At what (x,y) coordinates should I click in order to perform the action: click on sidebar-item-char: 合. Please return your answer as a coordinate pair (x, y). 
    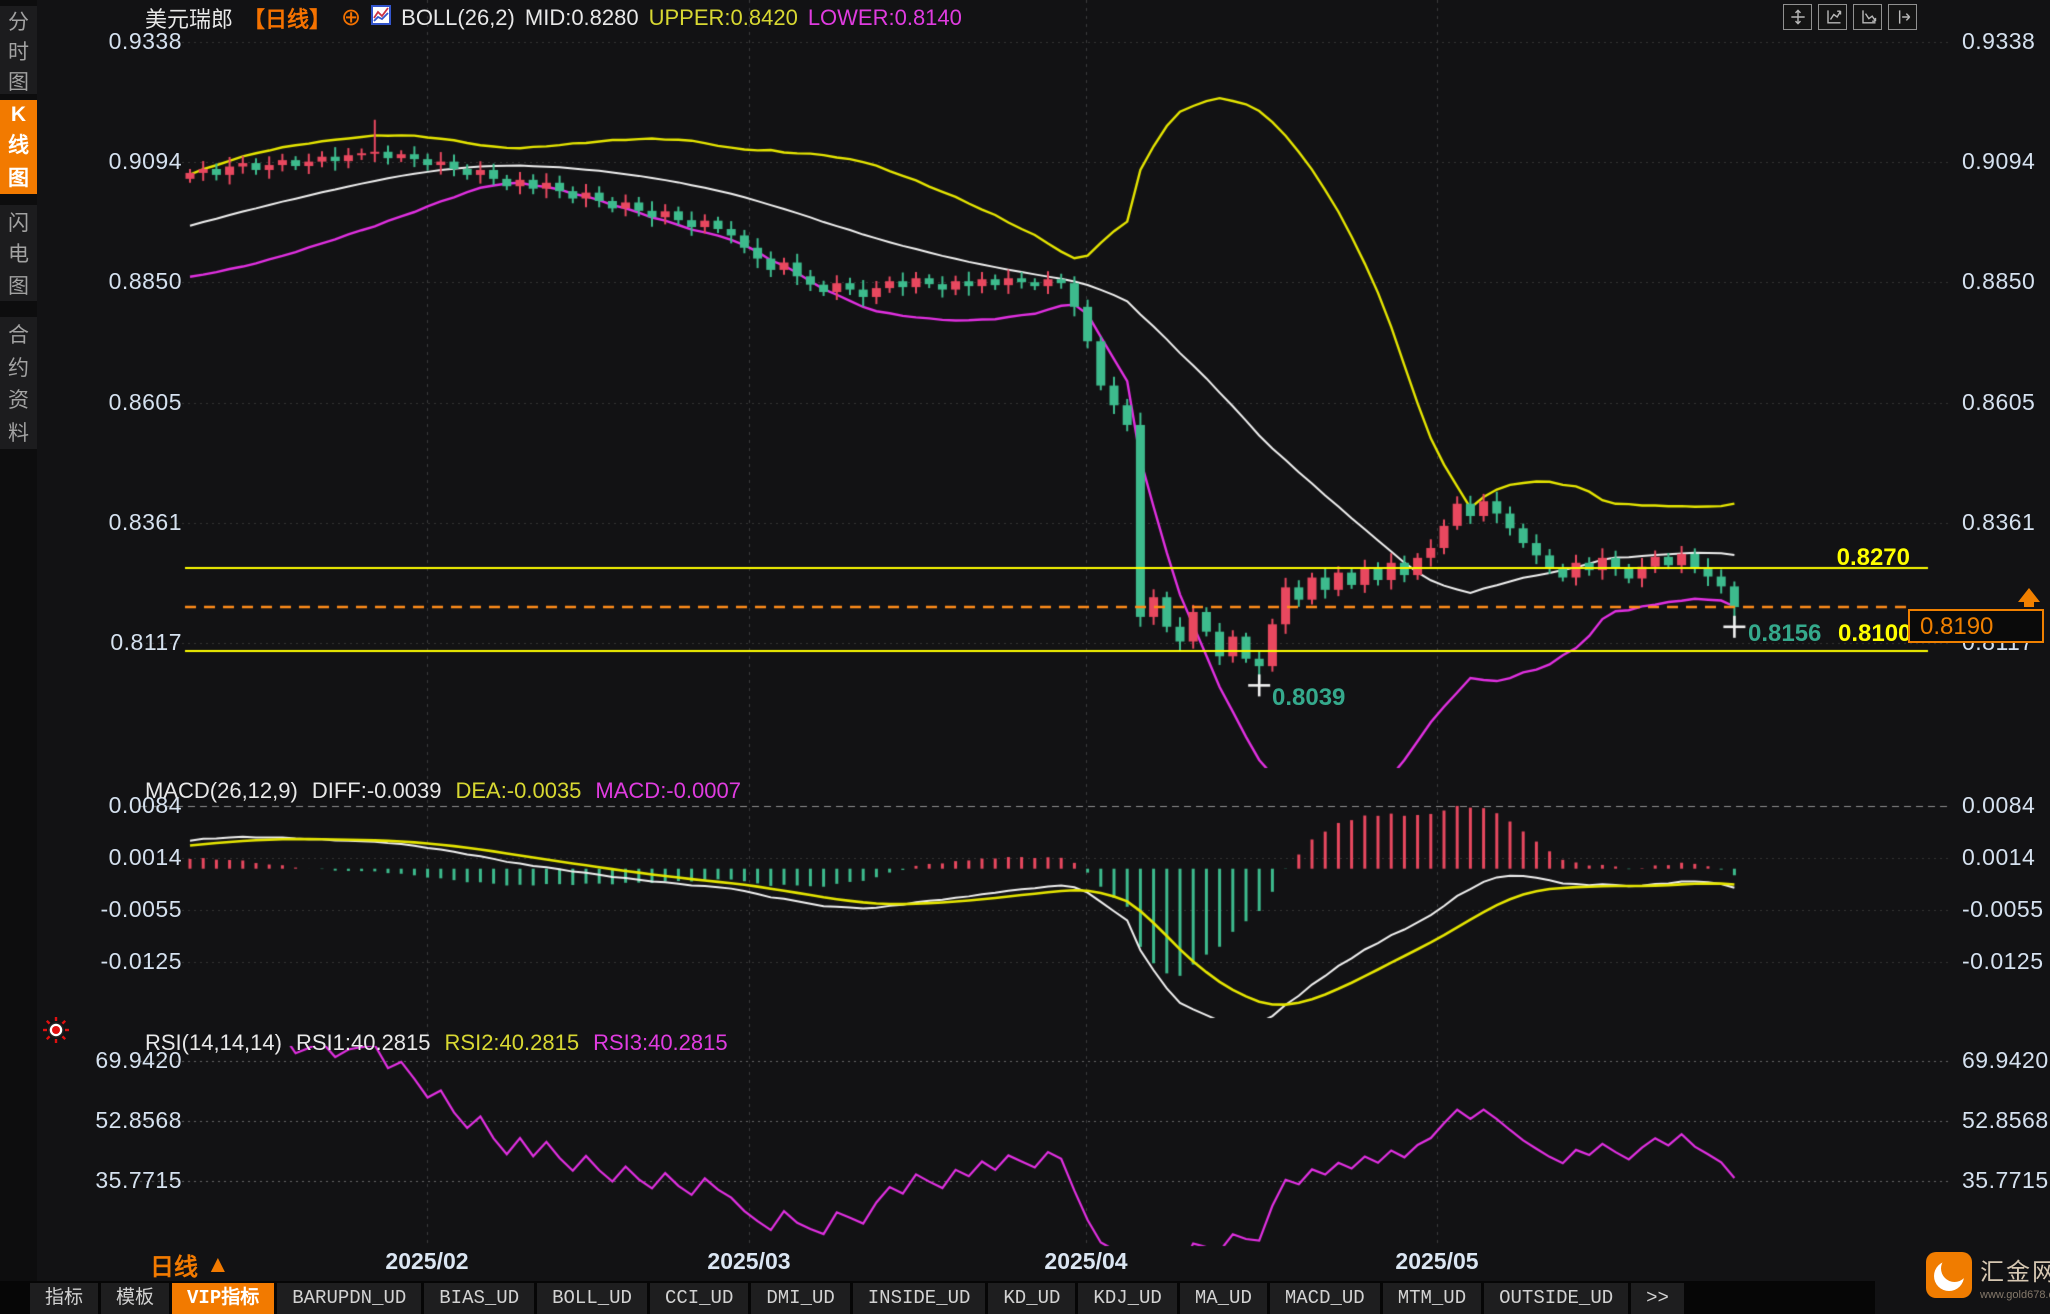
    Looking at the image, I should click on (18, 336).